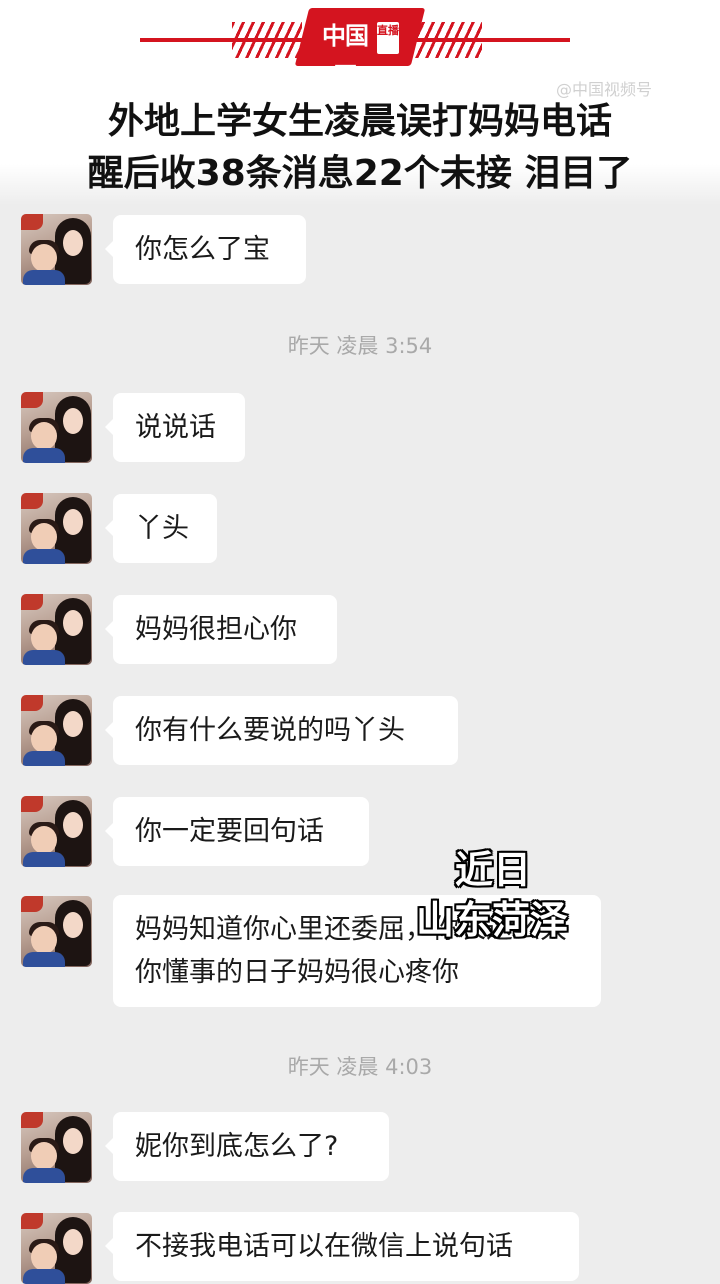 The image size is (720, 1284). I want to click on live-badge: 直播, so click(388, 38).